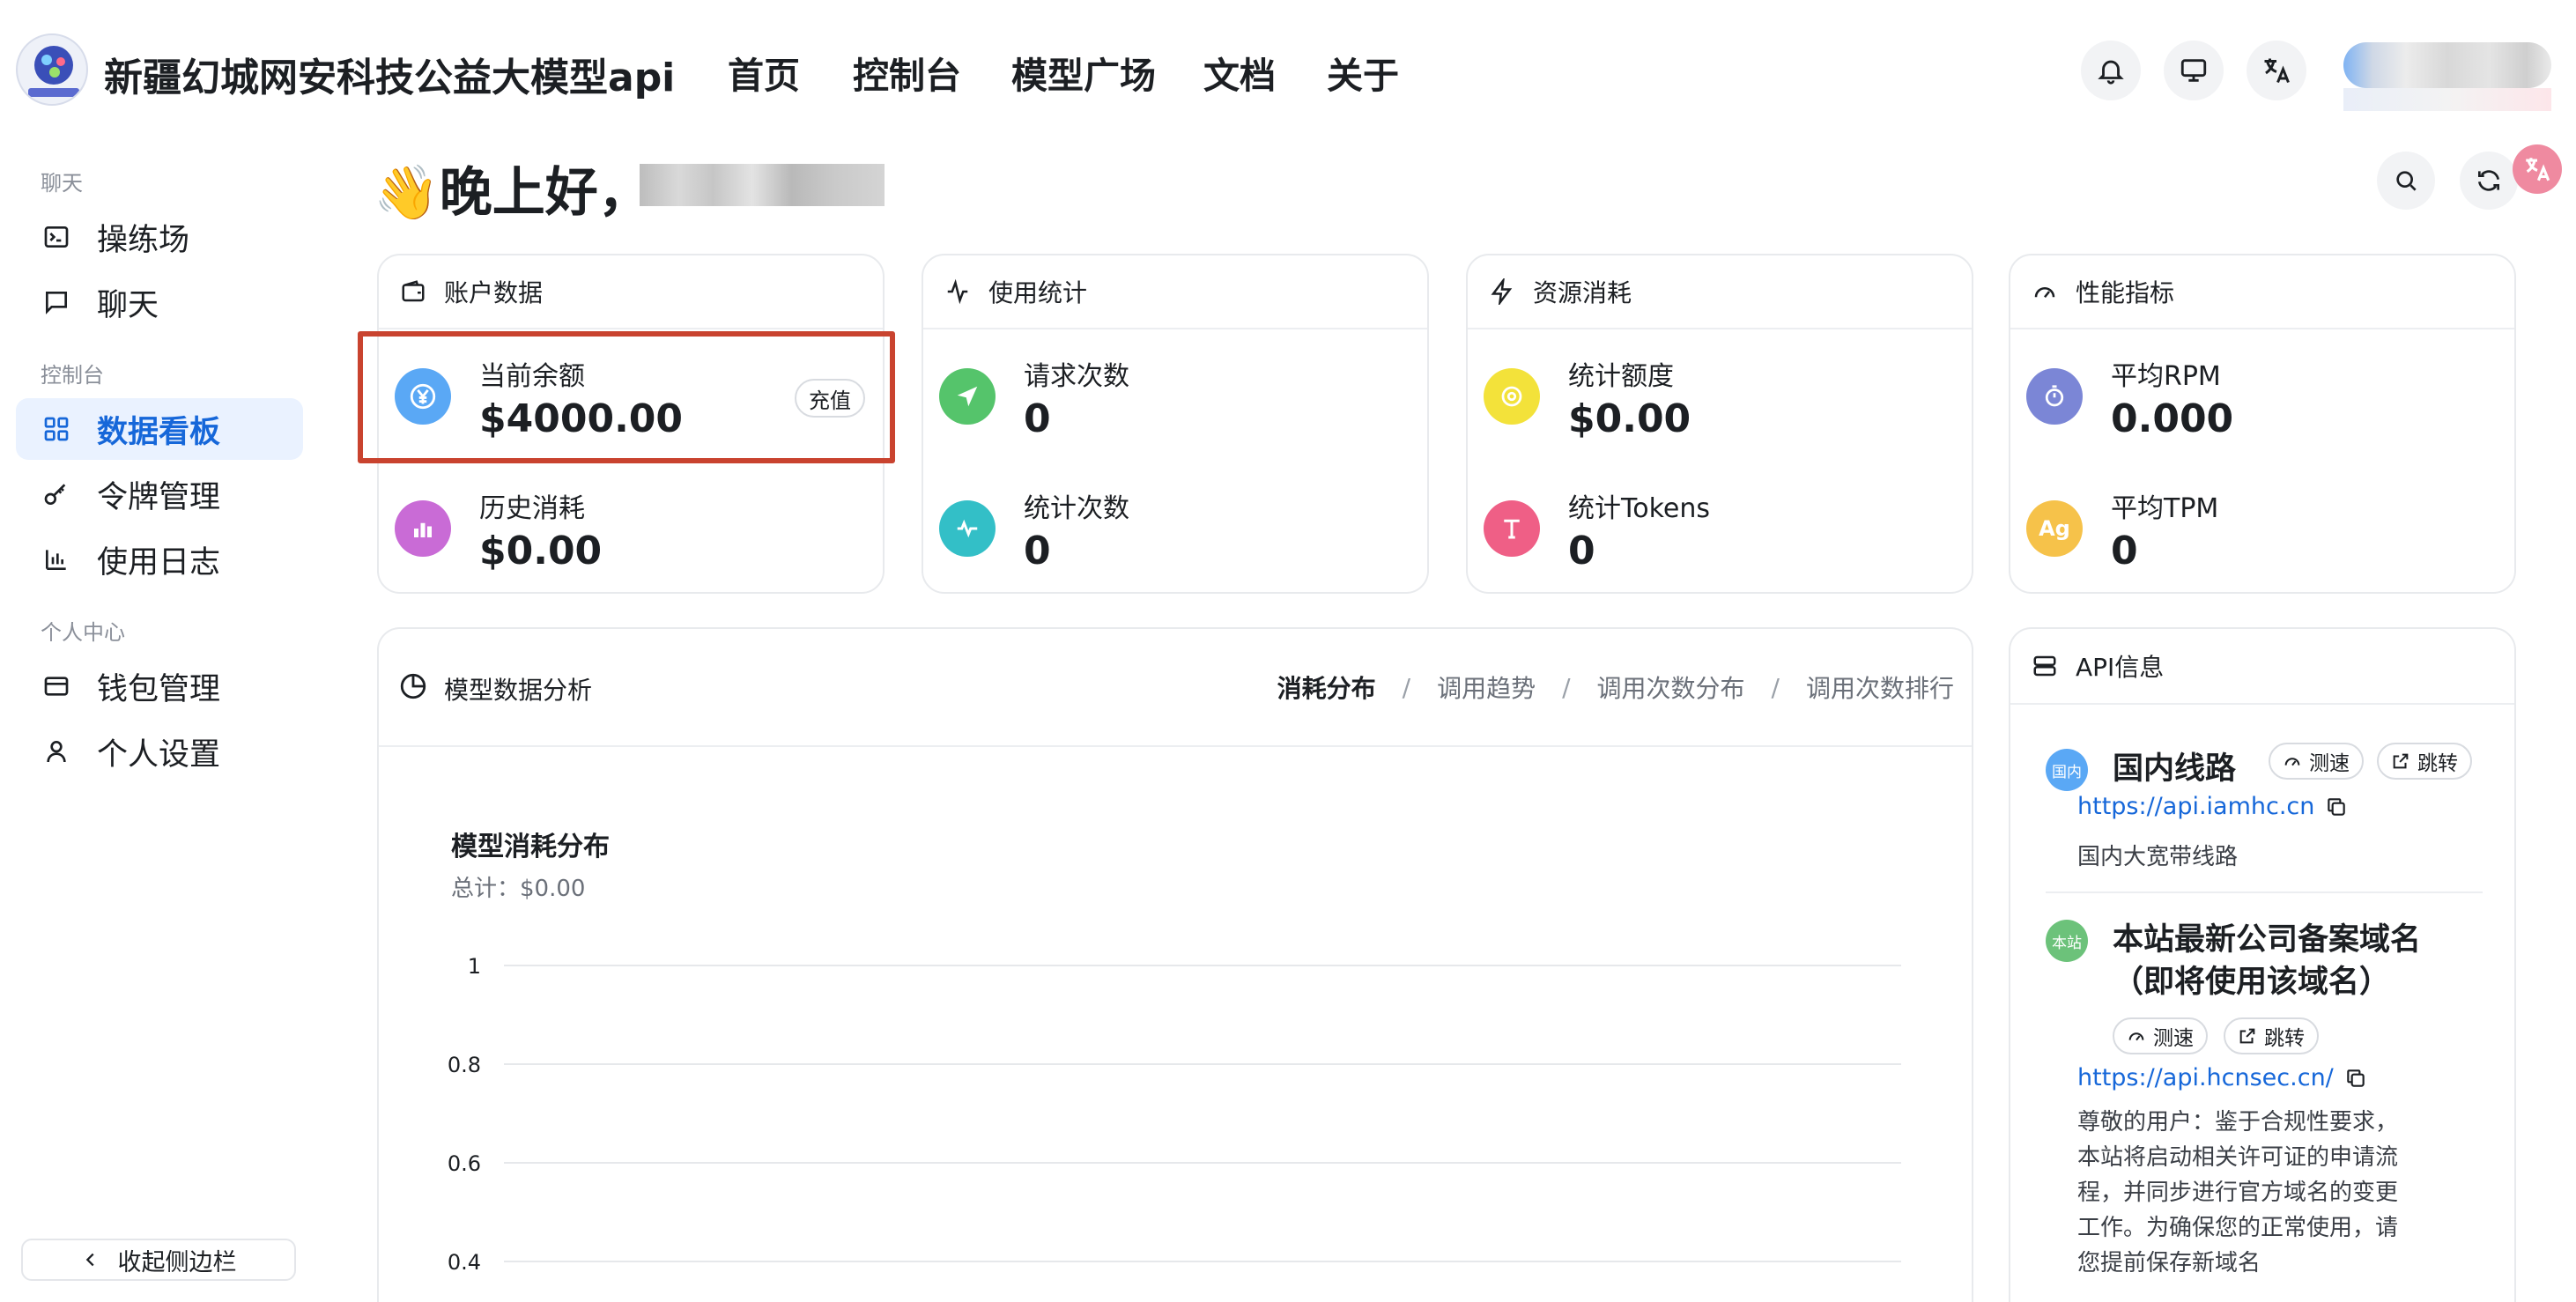  What do you see at coordinates (2267, 940) in the screenshot?
I see `route-title-line1: 本站最新公司备案域名` at bounding box center [2267, 940].